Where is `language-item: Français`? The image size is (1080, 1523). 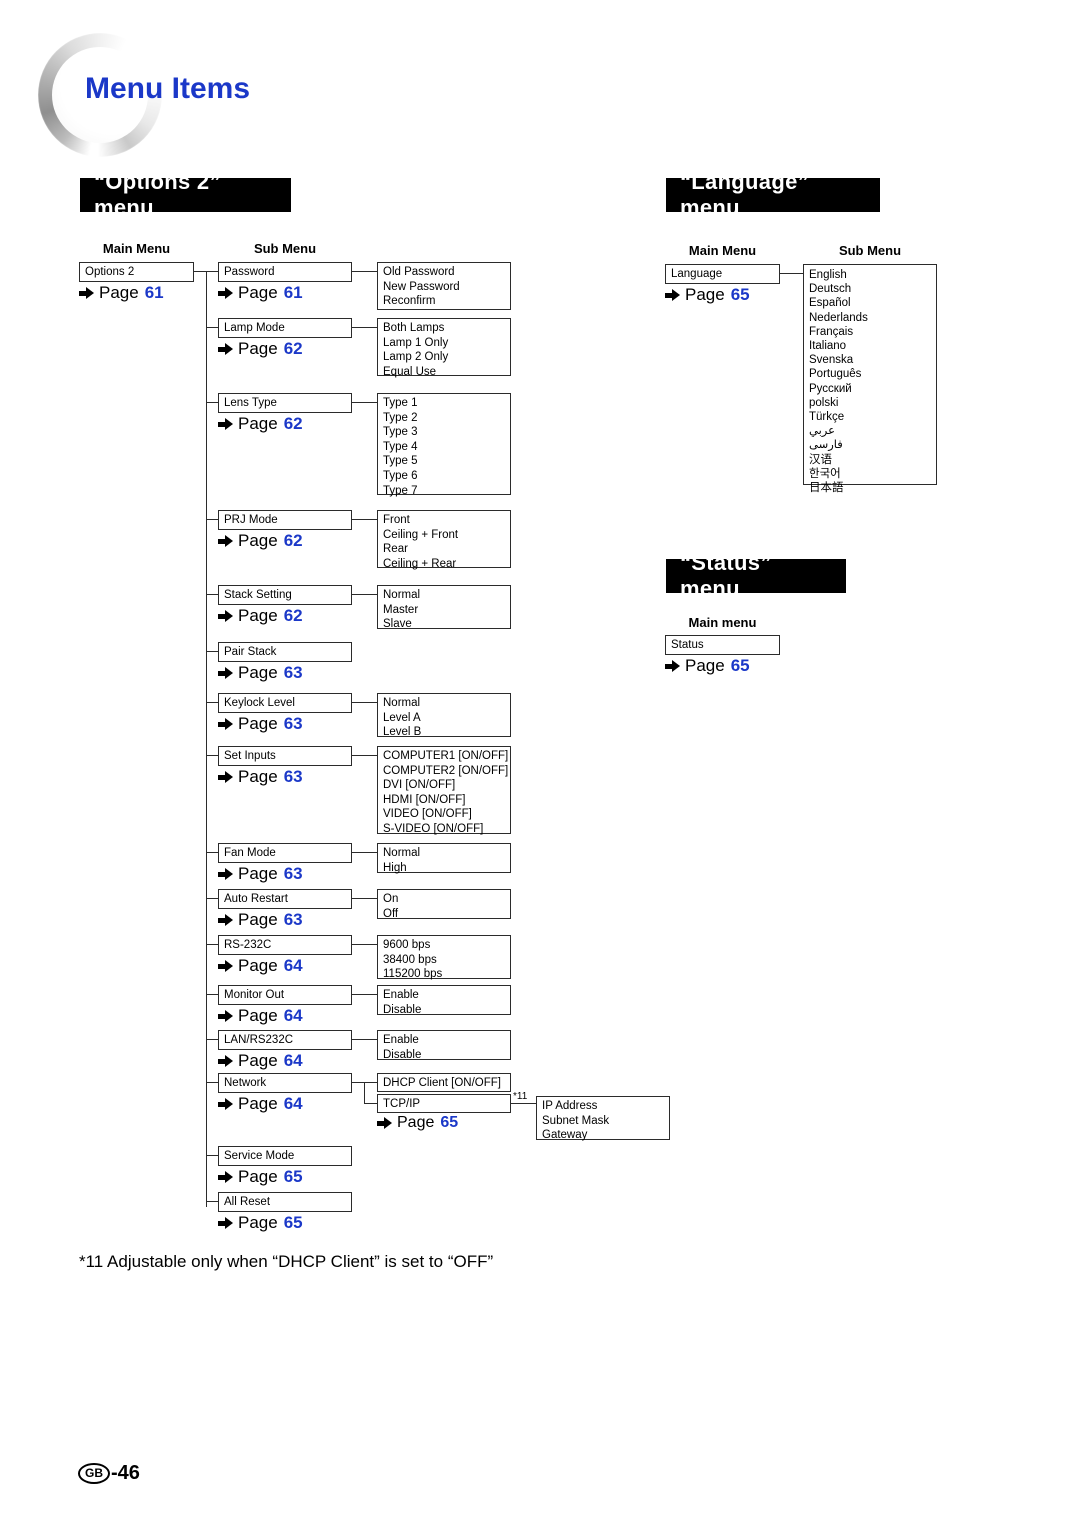 language-item: Français is located at coordinates (831, 331).